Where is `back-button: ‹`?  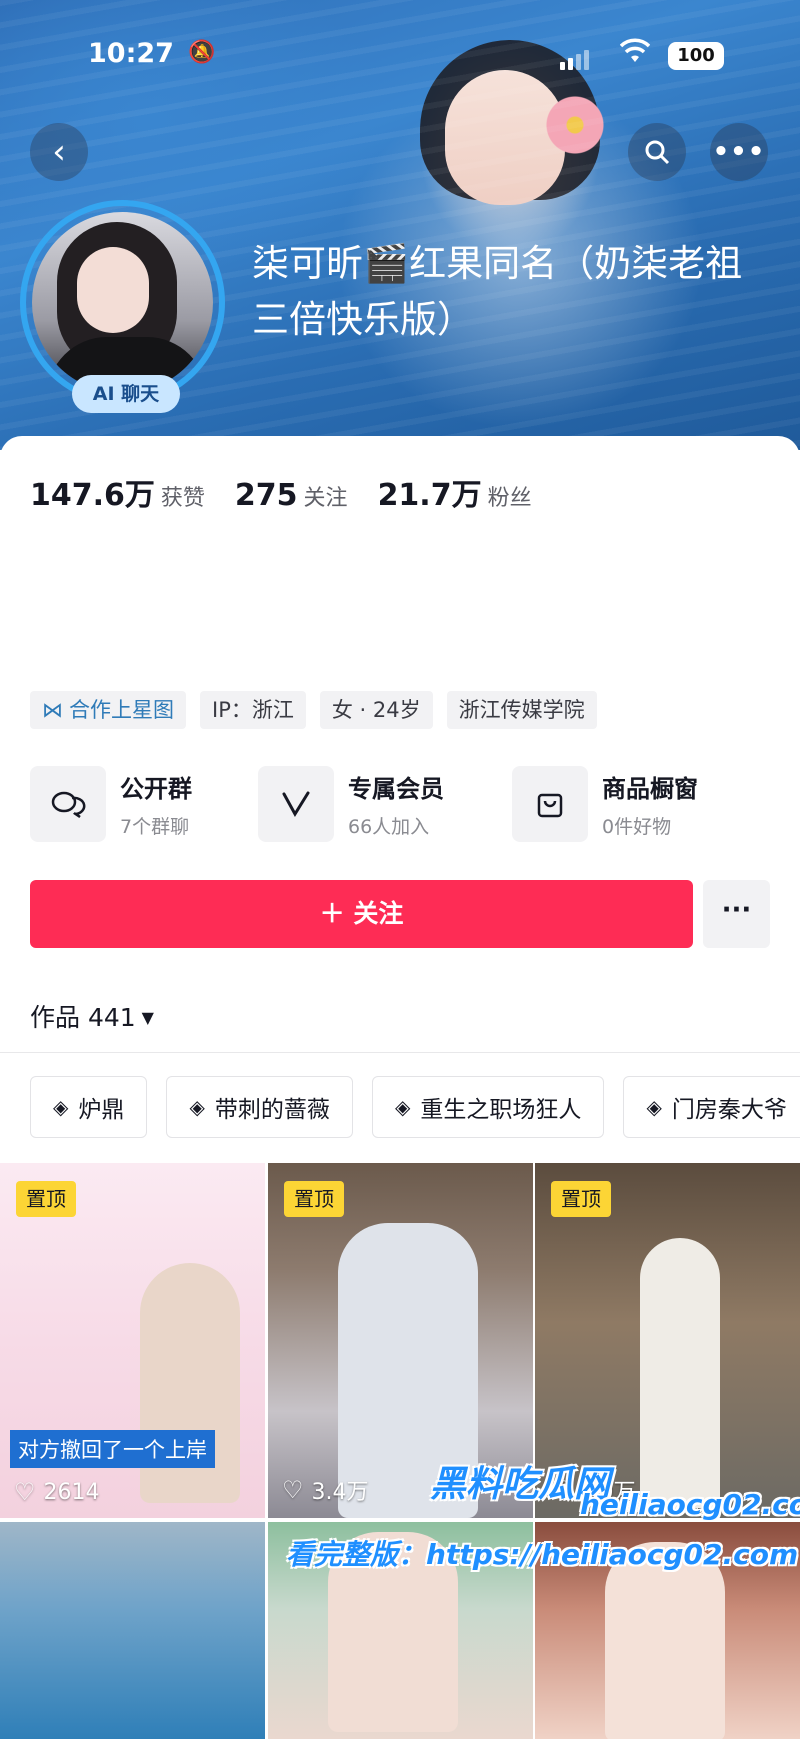 back-button: ‹ is located at coordinates (59, 152).